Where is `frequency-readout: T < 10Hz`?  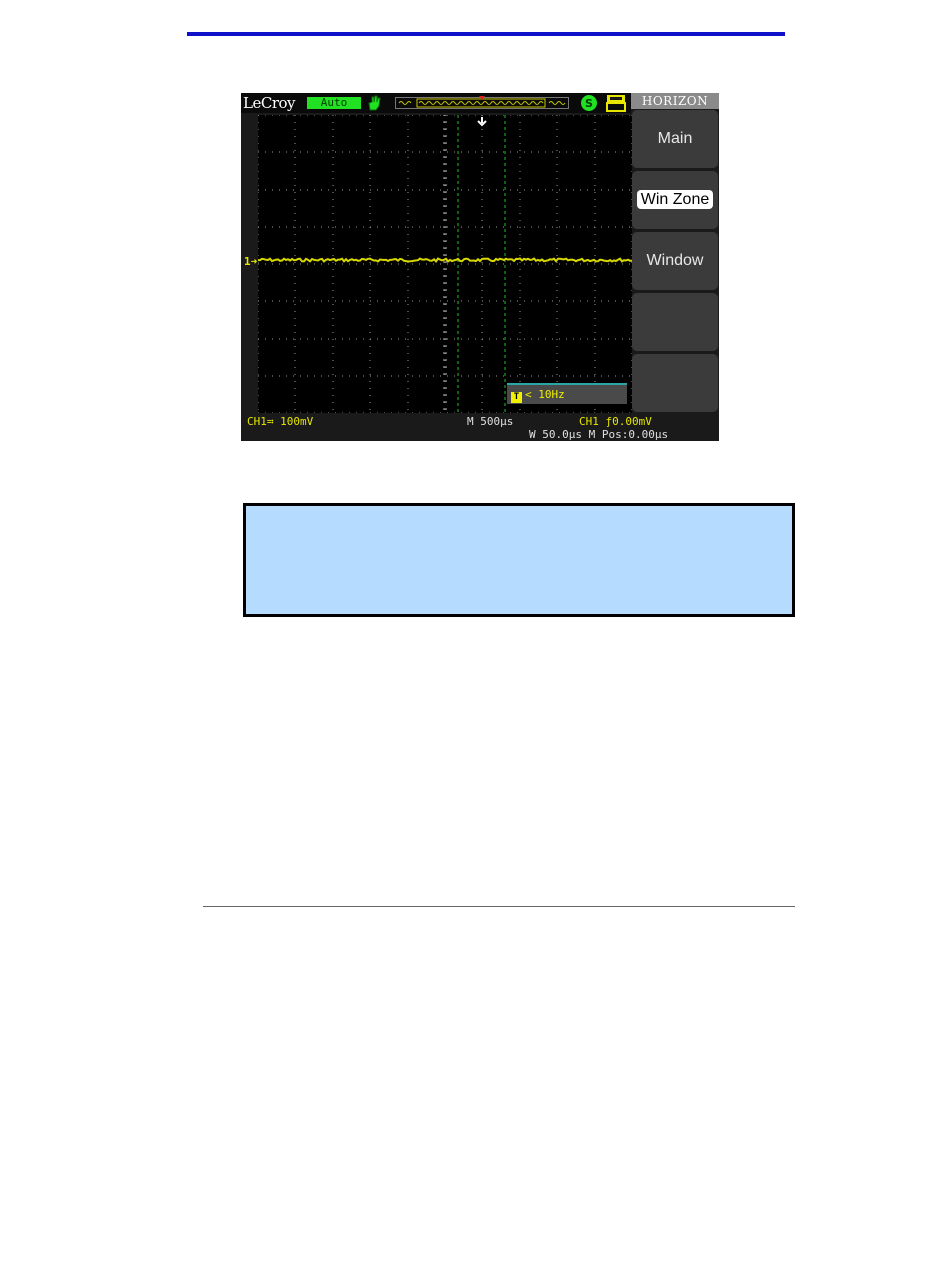 frequency-readout: T < 10Hz is located at coordinates (567, 393).